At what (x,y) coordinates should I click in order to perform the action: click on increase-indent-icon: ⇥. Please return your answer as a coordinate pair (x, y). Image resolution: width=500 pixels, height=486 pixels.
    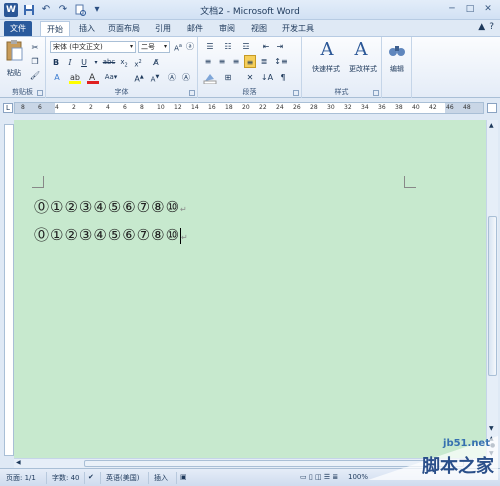
    Looking at the image, I should click on (280, 46).